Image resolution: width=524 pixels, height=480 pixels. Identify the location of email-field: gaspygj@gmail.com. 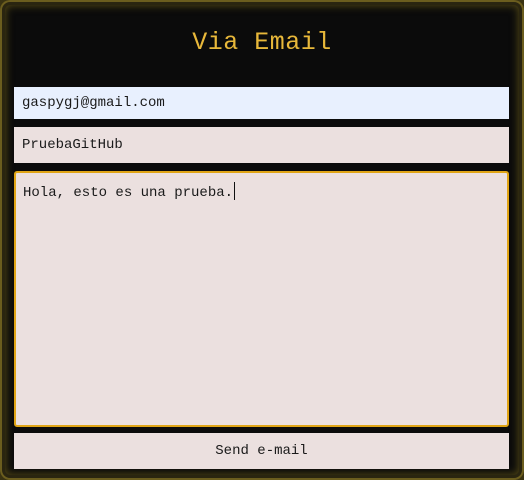
(261, 103).